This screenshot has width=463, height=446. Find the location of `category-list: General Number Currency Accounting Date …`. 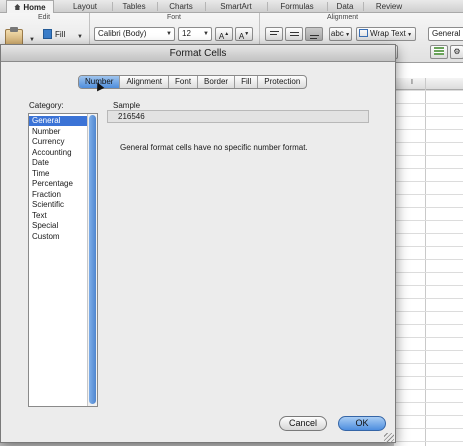

category-list: General Number Currency Accounting Date … is located at coordinates (63, 260).